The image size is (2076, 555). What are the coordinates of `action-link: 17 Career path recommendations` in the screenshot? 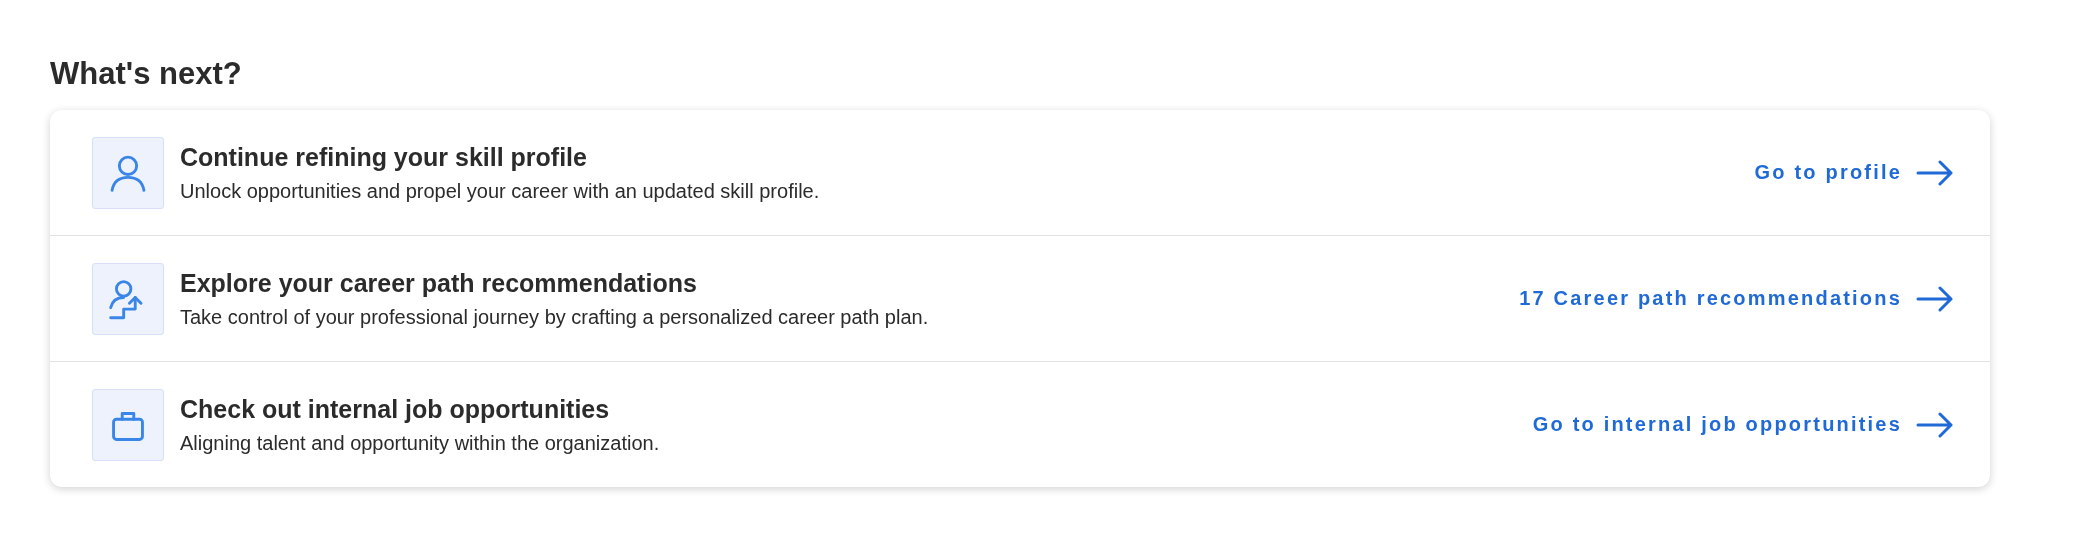 It's located at (1736, 298).